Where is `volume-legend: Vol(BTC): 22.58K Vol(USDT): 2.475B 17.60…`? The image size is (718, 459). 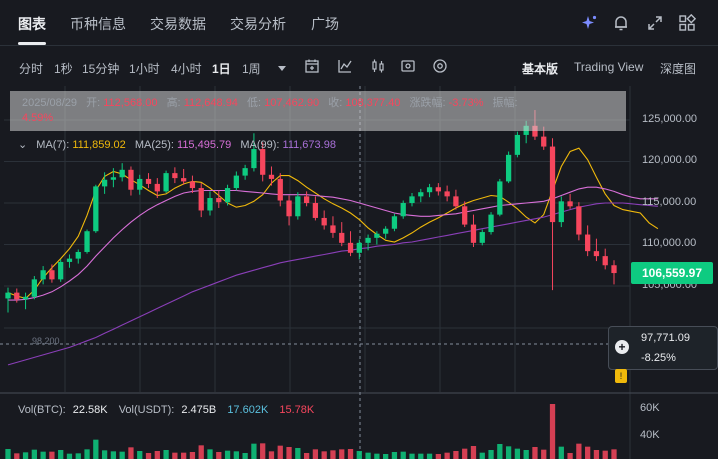
volume-legend: Vol(BTC): 22.58K Vol(USDT): 2.475B 17.60… is located at coordinates (166, 410).